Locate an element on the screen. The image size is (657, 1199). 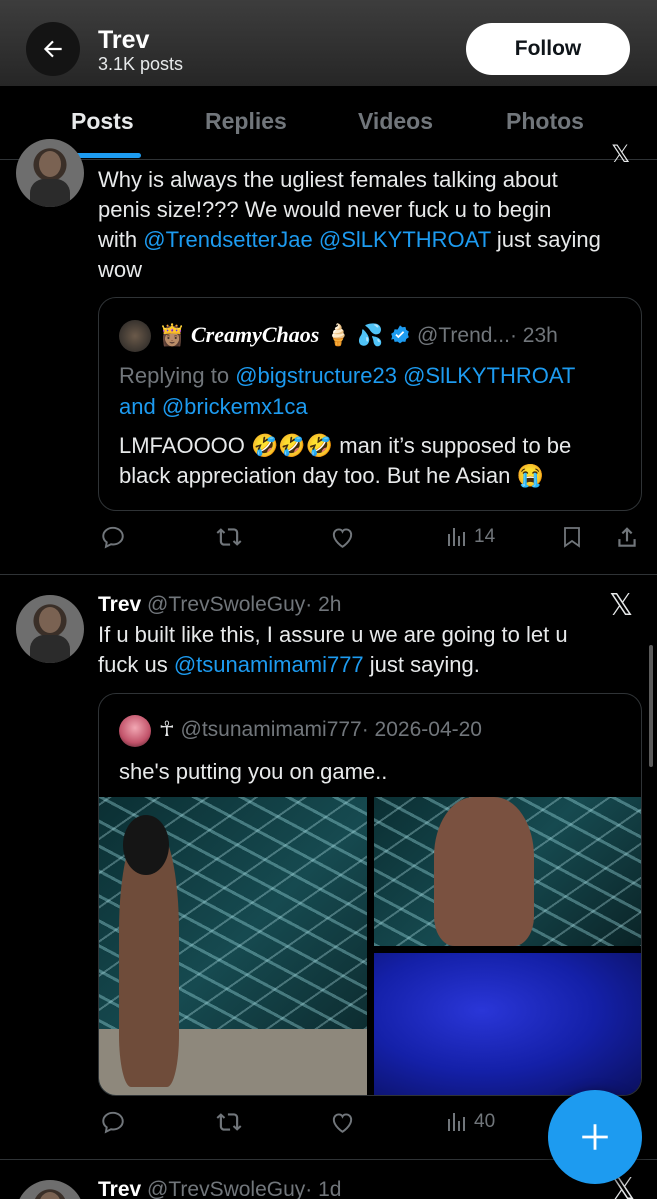
emoji: 👸🏽 is located at coordinates (172, 335).